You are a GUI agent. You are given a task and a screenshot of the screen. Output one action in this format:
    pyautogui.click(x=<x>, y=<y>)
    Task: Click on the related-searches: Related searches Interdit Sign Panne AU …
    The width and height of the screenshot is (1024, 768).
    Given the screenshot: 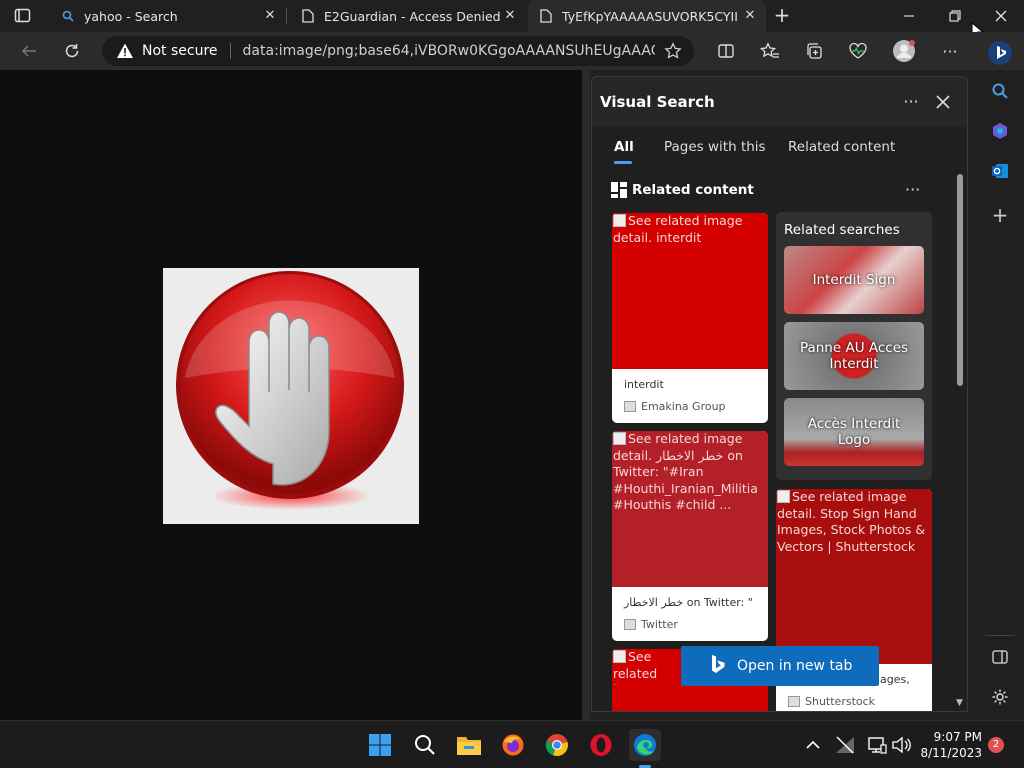 What is the action you would take?
    pyautogui.click(x=854, y=346)
    